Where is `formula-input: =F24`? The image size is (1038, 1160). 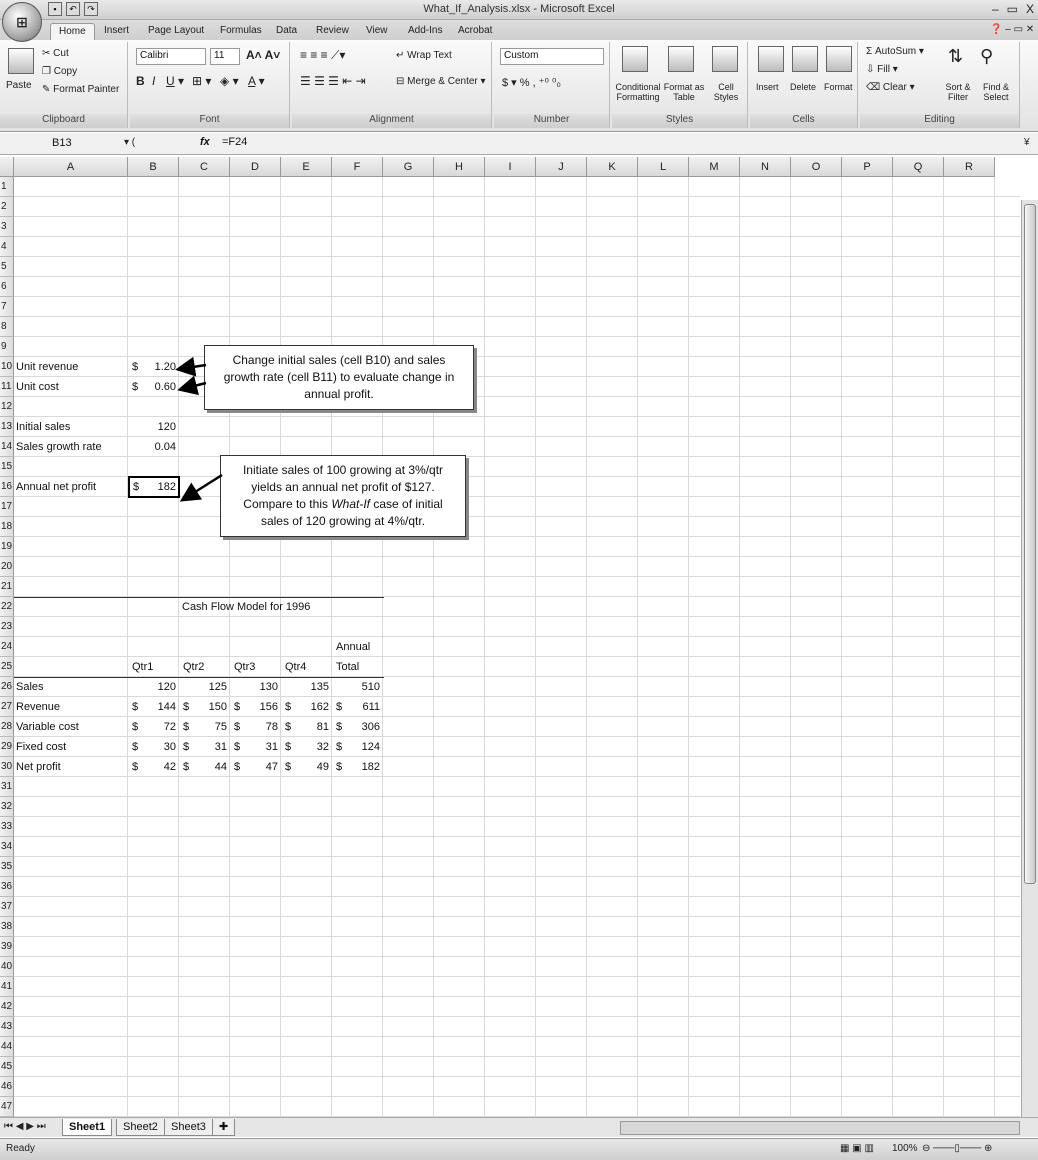 formula-input: =F24 is located at coordinates (234, 142).